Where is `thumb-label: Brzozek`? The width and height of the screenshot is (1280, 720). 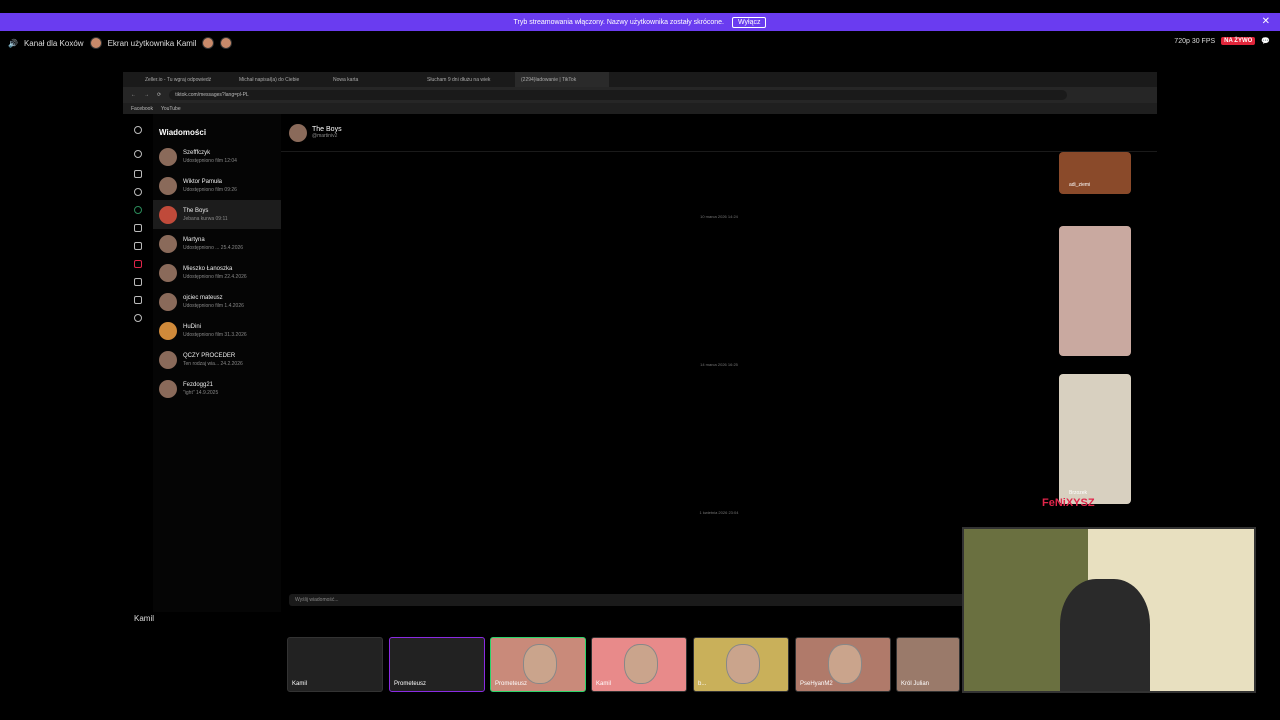
thumb-label: Brzozek is located at coordinates (1078, 493).